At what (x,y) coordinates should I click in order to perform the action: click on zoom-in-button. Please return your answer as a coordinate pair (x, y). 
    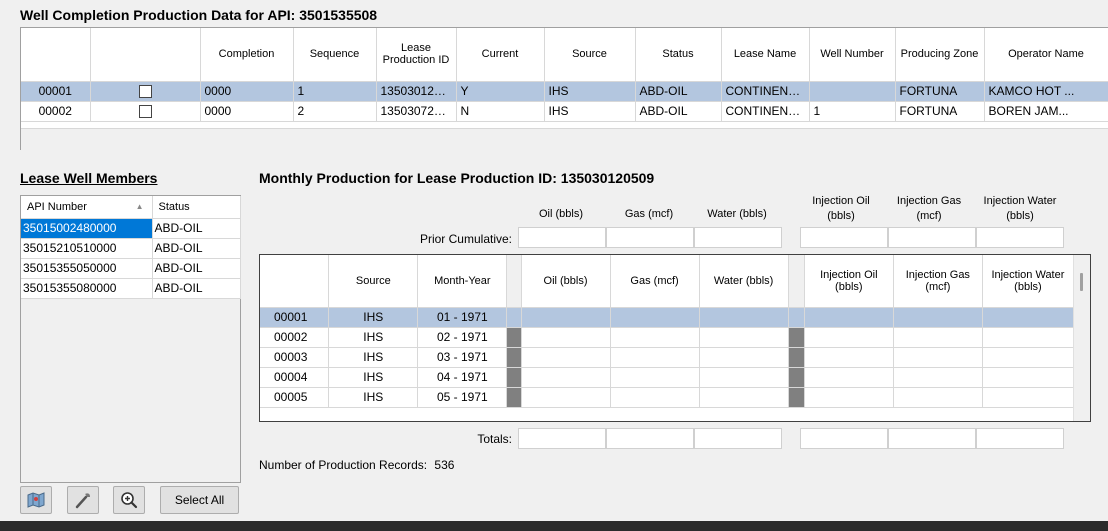
    Looking at the image, I should click on (129, 500).